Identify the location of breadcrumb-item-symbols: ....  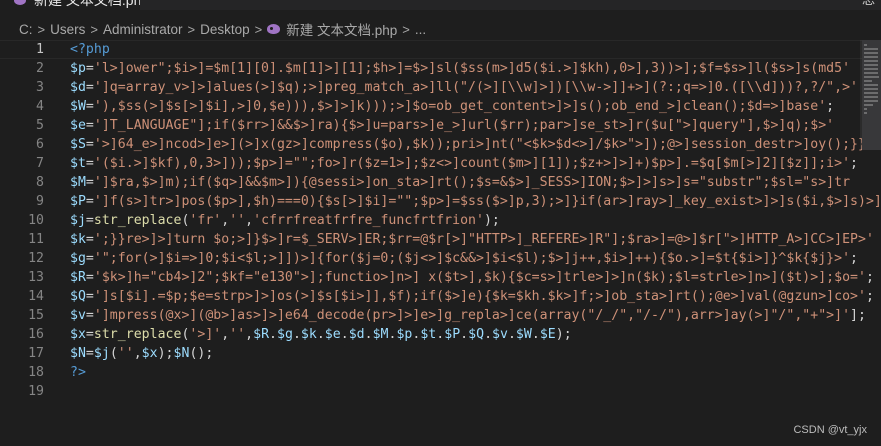
(420, 29).